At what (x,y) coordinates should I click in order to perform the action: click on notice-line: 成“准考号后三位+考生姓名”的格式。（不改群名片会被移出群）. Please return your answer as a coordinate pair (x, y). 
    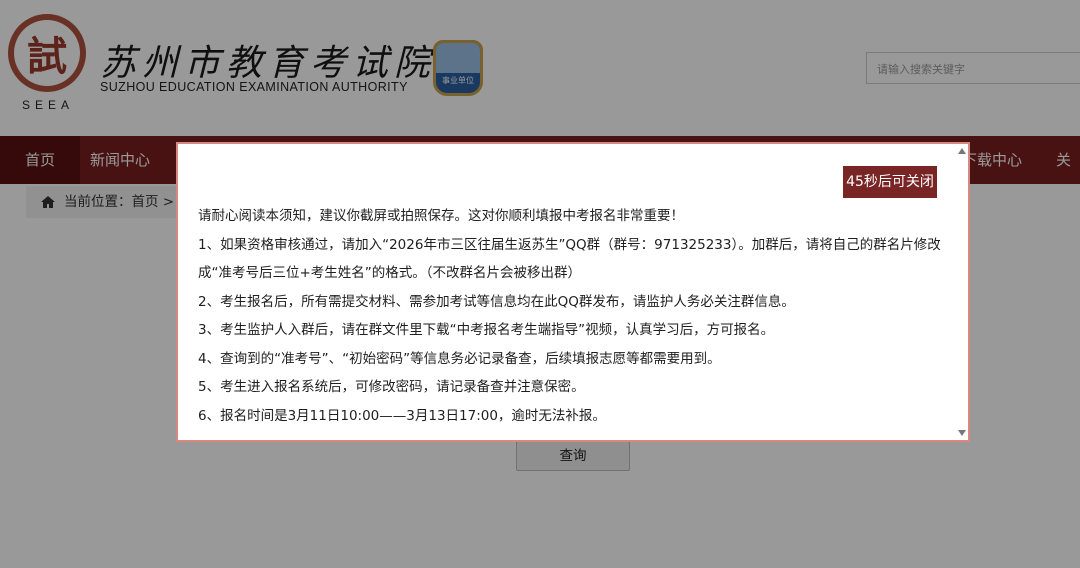
    Looking at the image, I should click on (390, 273).